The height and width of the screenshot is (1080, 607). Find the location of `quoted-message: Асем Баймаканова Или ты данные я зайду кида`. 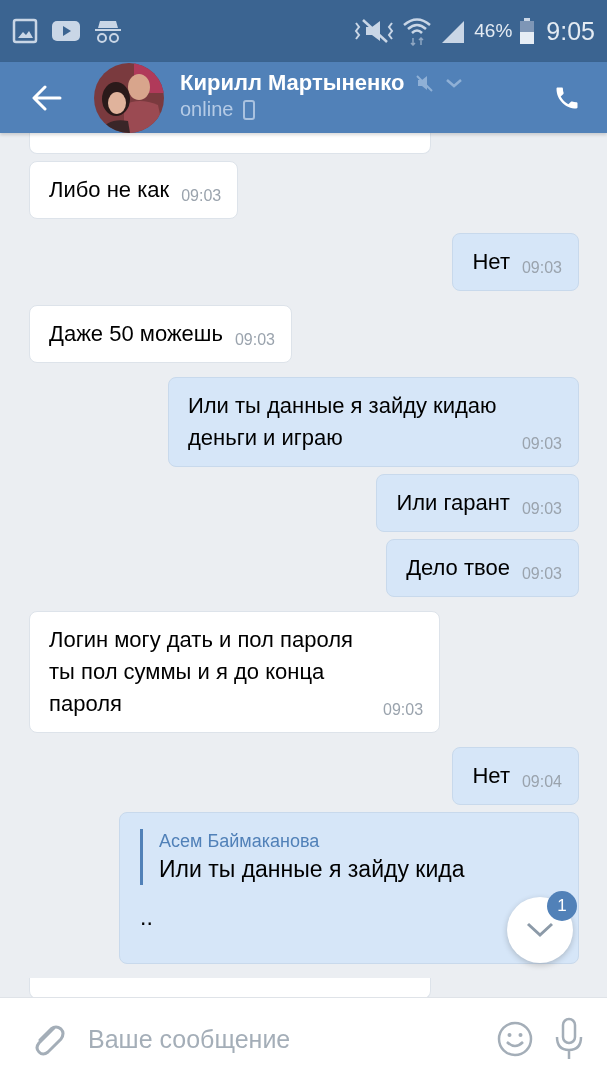

quoted-message: Асем Баймаканова Или ты данные я зайду кида is located at coordinates (349, 857).